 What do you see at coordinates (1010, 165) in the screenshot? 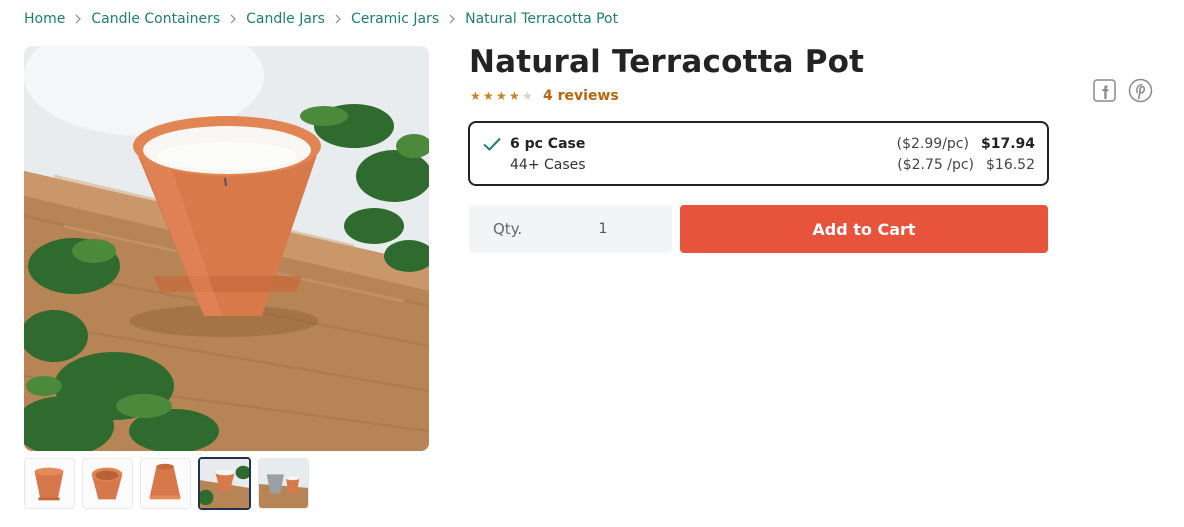
I see `price-option-total: $16.52` at bounding box center [1010, 165].